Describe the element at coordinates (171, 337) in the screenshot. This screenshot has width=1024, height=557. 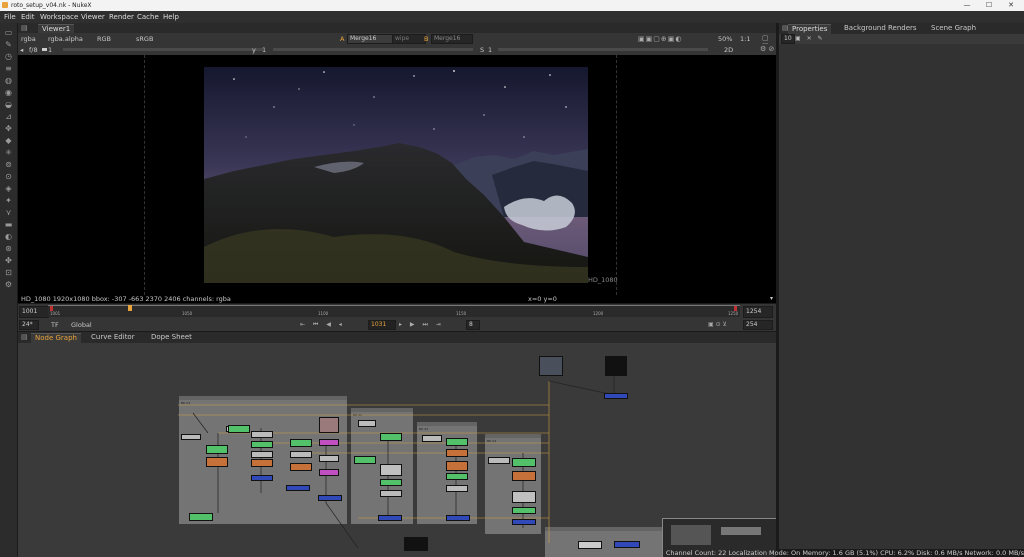
I see `tab-dope-sheet: Dope Sheet` at that location.